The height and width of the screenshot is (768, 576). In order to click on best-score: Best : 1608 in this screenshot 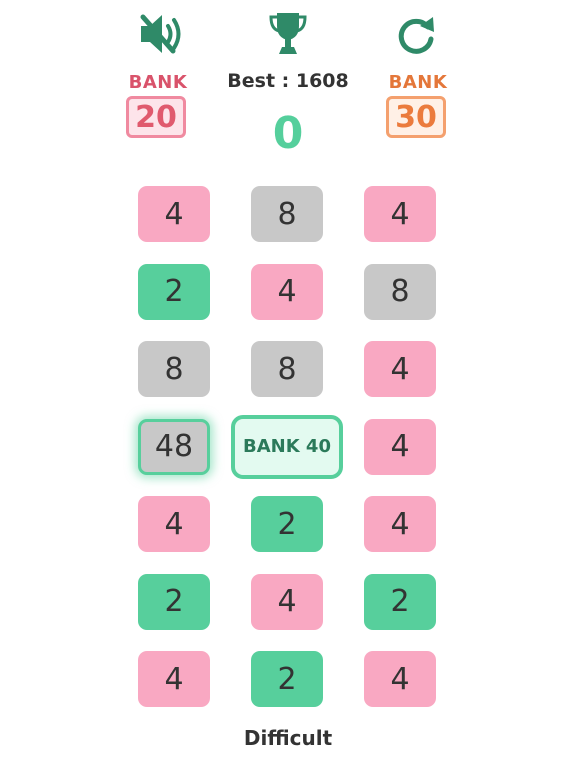, I will do `click(288, 81)`.